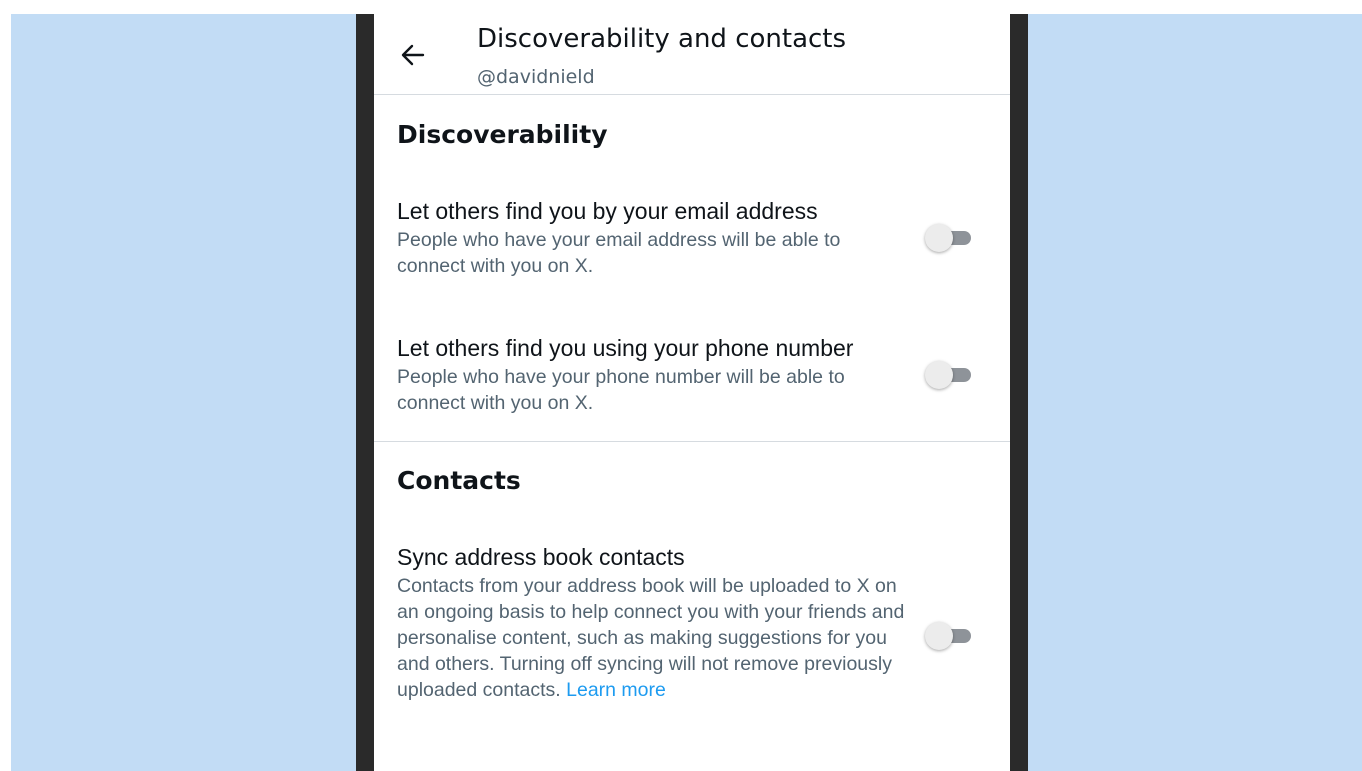 The height and width of the screenshot is (771, 1362). Describe the element at coordinates (692, 441) in the screenshot. I see `section-divider` at that location.